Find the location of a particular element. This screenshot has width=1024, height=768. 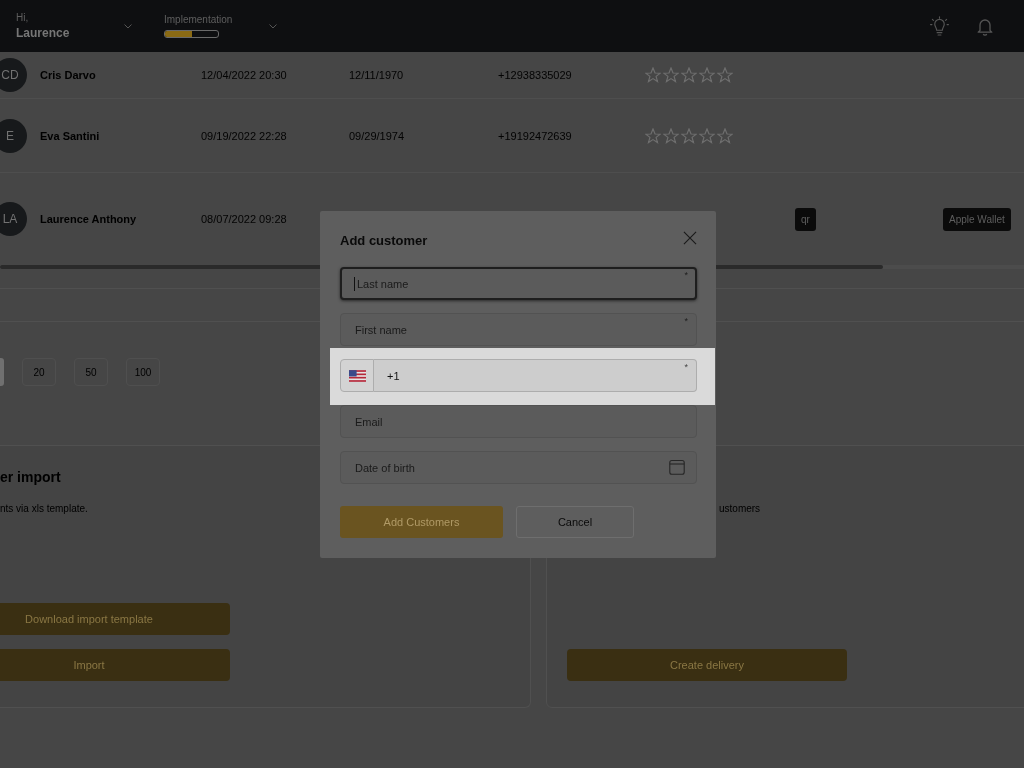

avatar: CD is located at coordinates (13, 75).